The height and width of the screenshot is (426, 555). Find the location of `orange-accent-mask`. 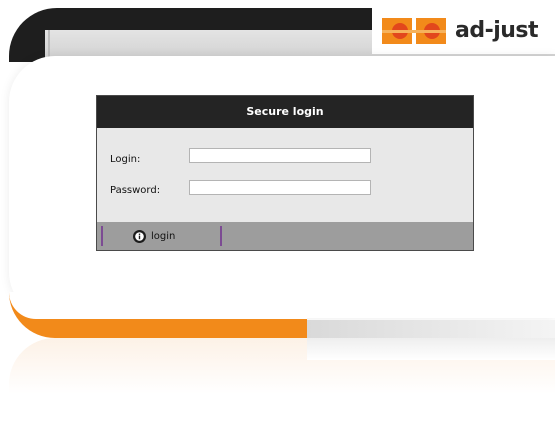

orange-accent-mask is located at coordinates (158, 305).